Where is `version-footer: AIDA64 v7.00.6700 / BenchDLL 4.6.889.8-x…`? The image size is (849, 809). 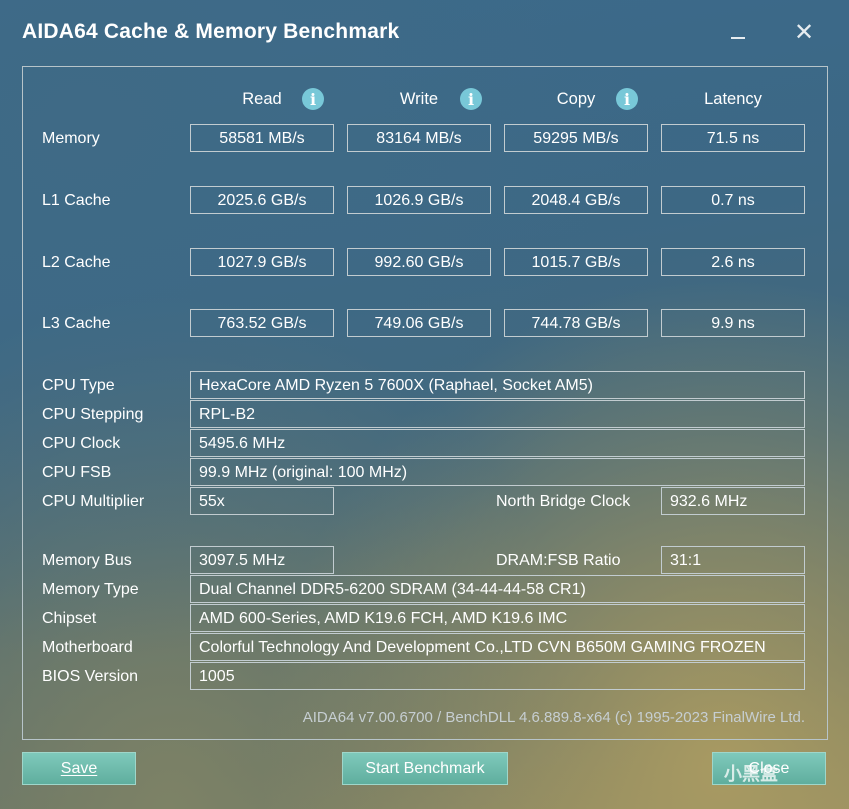 version-footer: AIDA64 v7.00.6700 / BenchDLL 4.6.889.8-x… is located at coordinates (553, 717).